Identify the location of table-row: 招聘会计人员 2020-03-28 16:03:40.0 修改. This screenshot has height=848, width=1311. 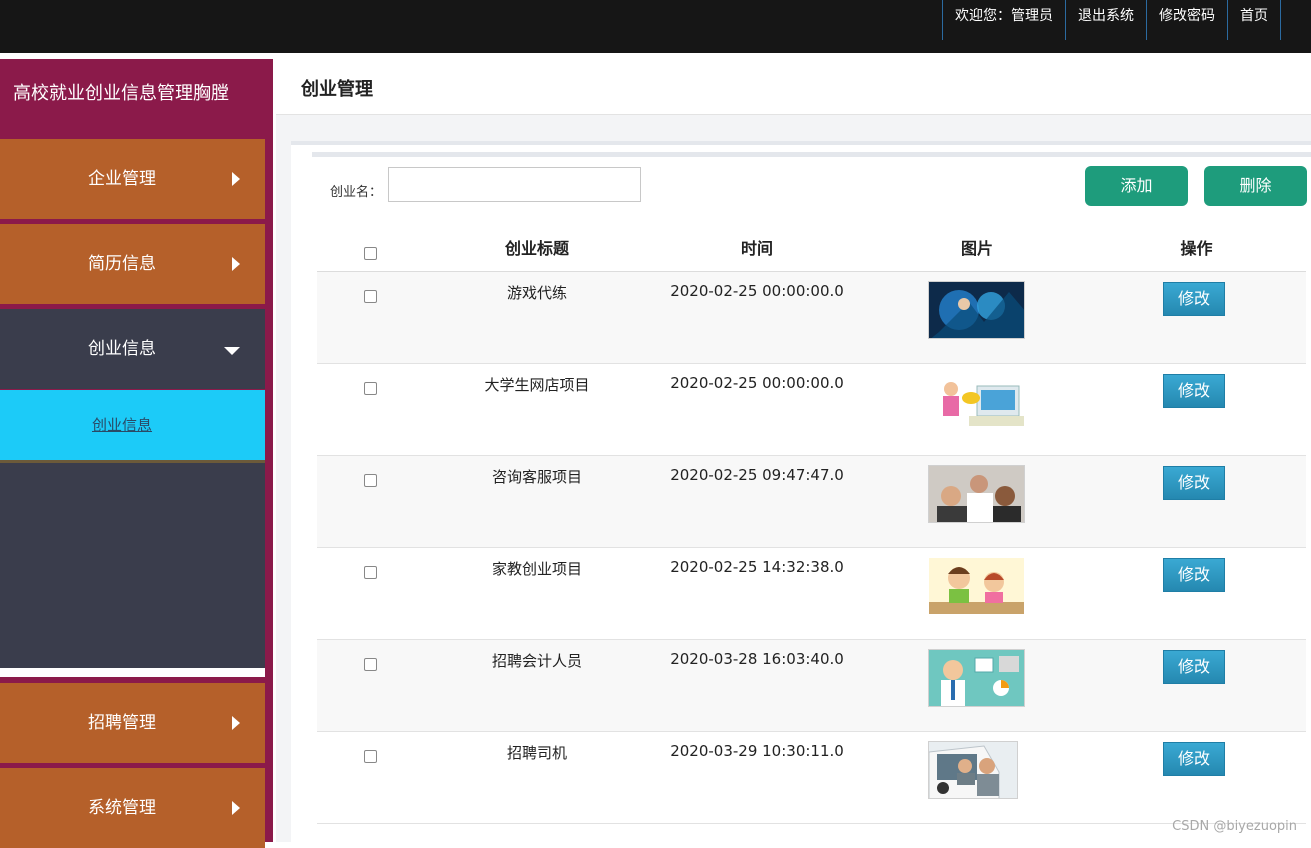
(811, 686).